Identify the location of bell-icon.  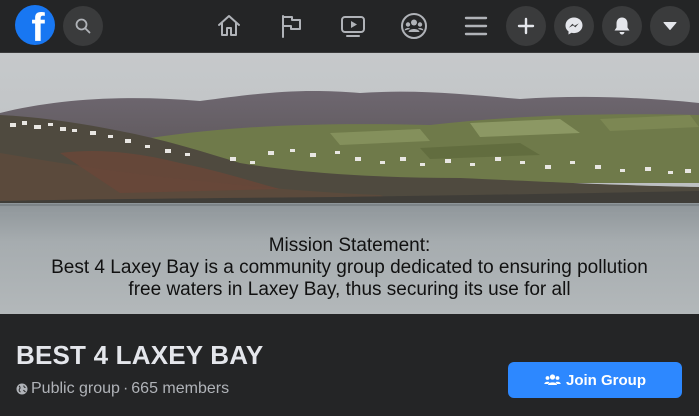
(622, 26).